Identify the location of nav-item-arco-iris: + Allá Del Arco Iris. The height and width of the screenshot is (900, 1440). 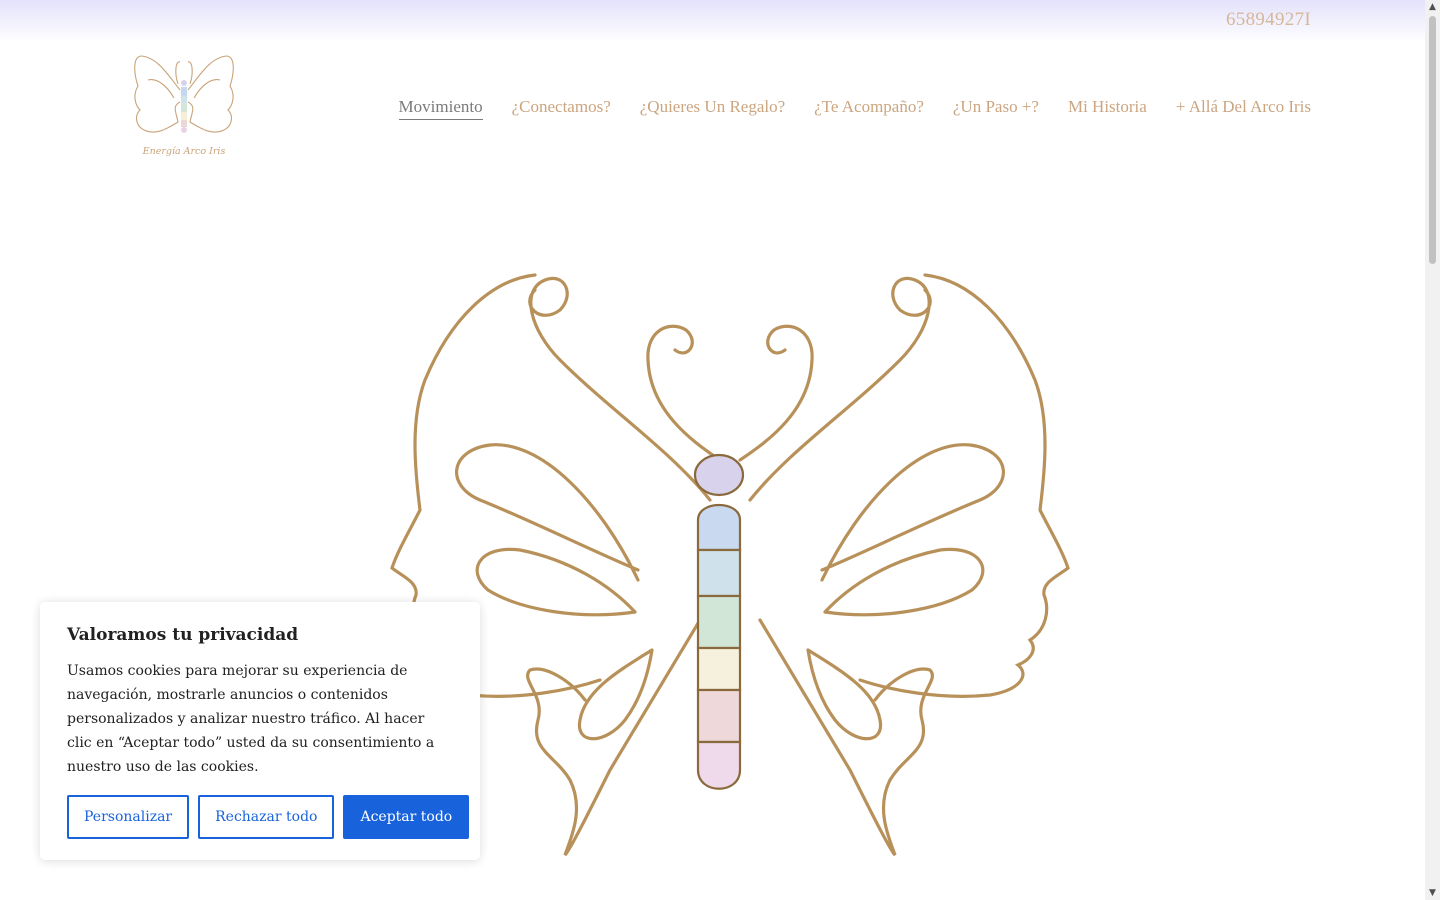
(1243, 107).